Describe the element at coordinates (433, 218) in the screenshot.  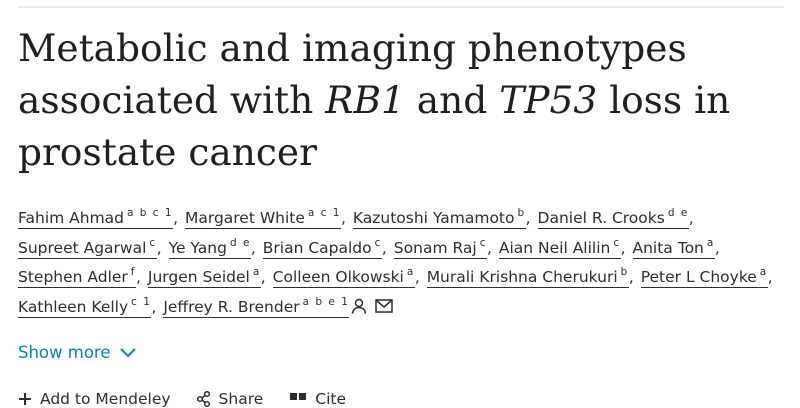
I see `author-name: Kazutoshi Yamamoto` at that location.